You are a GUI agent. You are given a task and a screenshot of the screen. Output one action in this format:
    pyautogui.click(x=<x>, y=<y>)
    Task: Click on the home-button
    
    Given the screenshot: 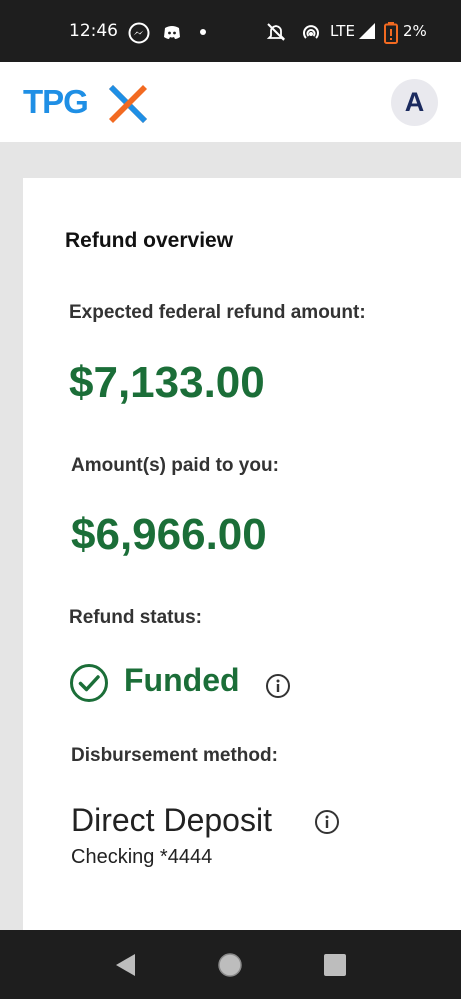 What is the action you would take?
    pyautogui.click(x=230, y=965)
    